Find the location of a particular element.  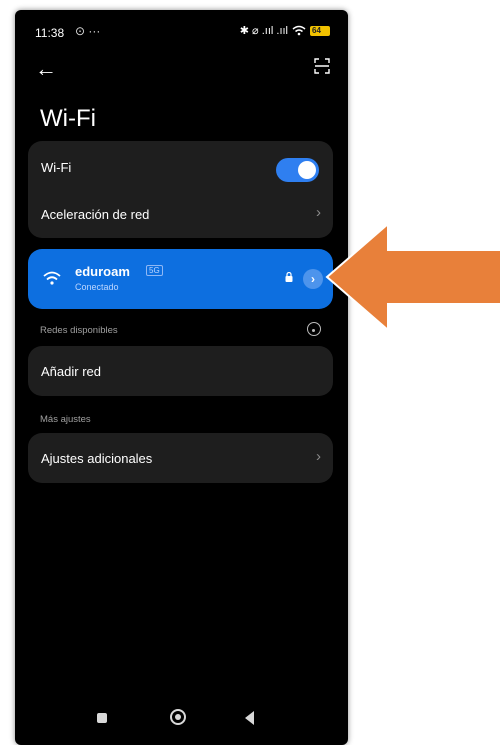

network-details-button: › is located at coordinates (313, 279).